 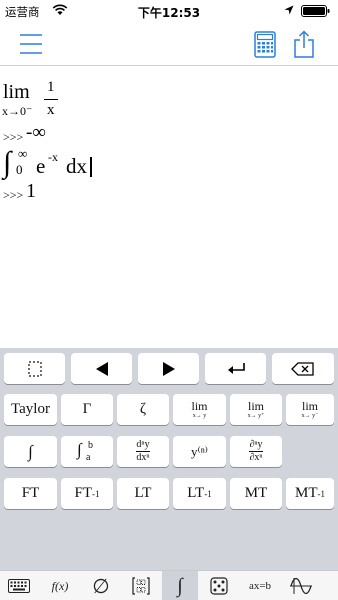 I want to click on backspace-icon, so click(x=302, y=368).